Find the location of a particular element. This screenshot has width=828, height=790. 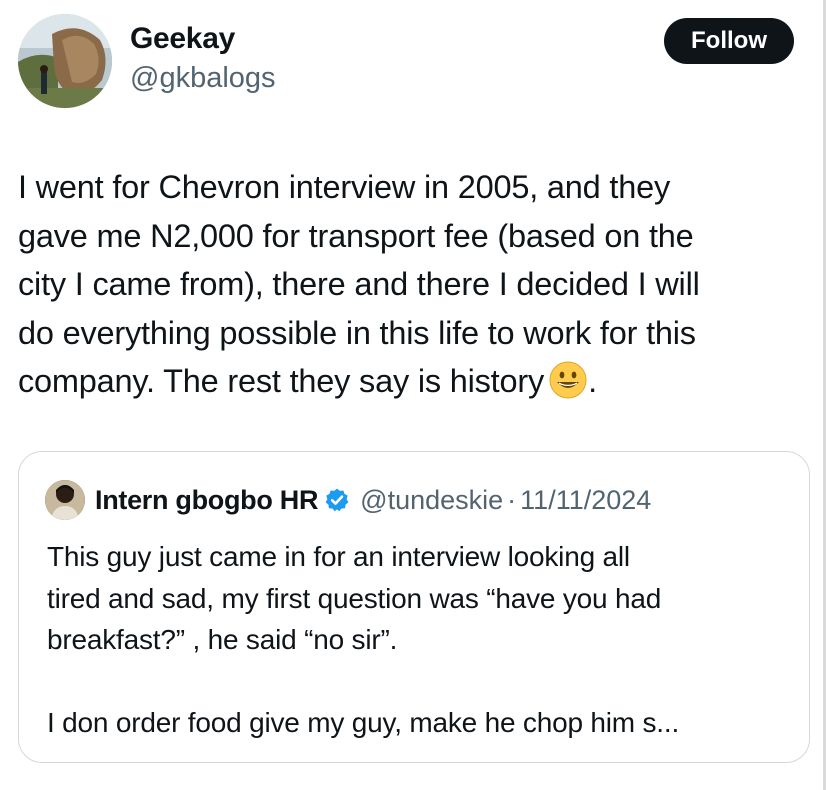

quoted-author-avatar is located at coordinates (65, 500).